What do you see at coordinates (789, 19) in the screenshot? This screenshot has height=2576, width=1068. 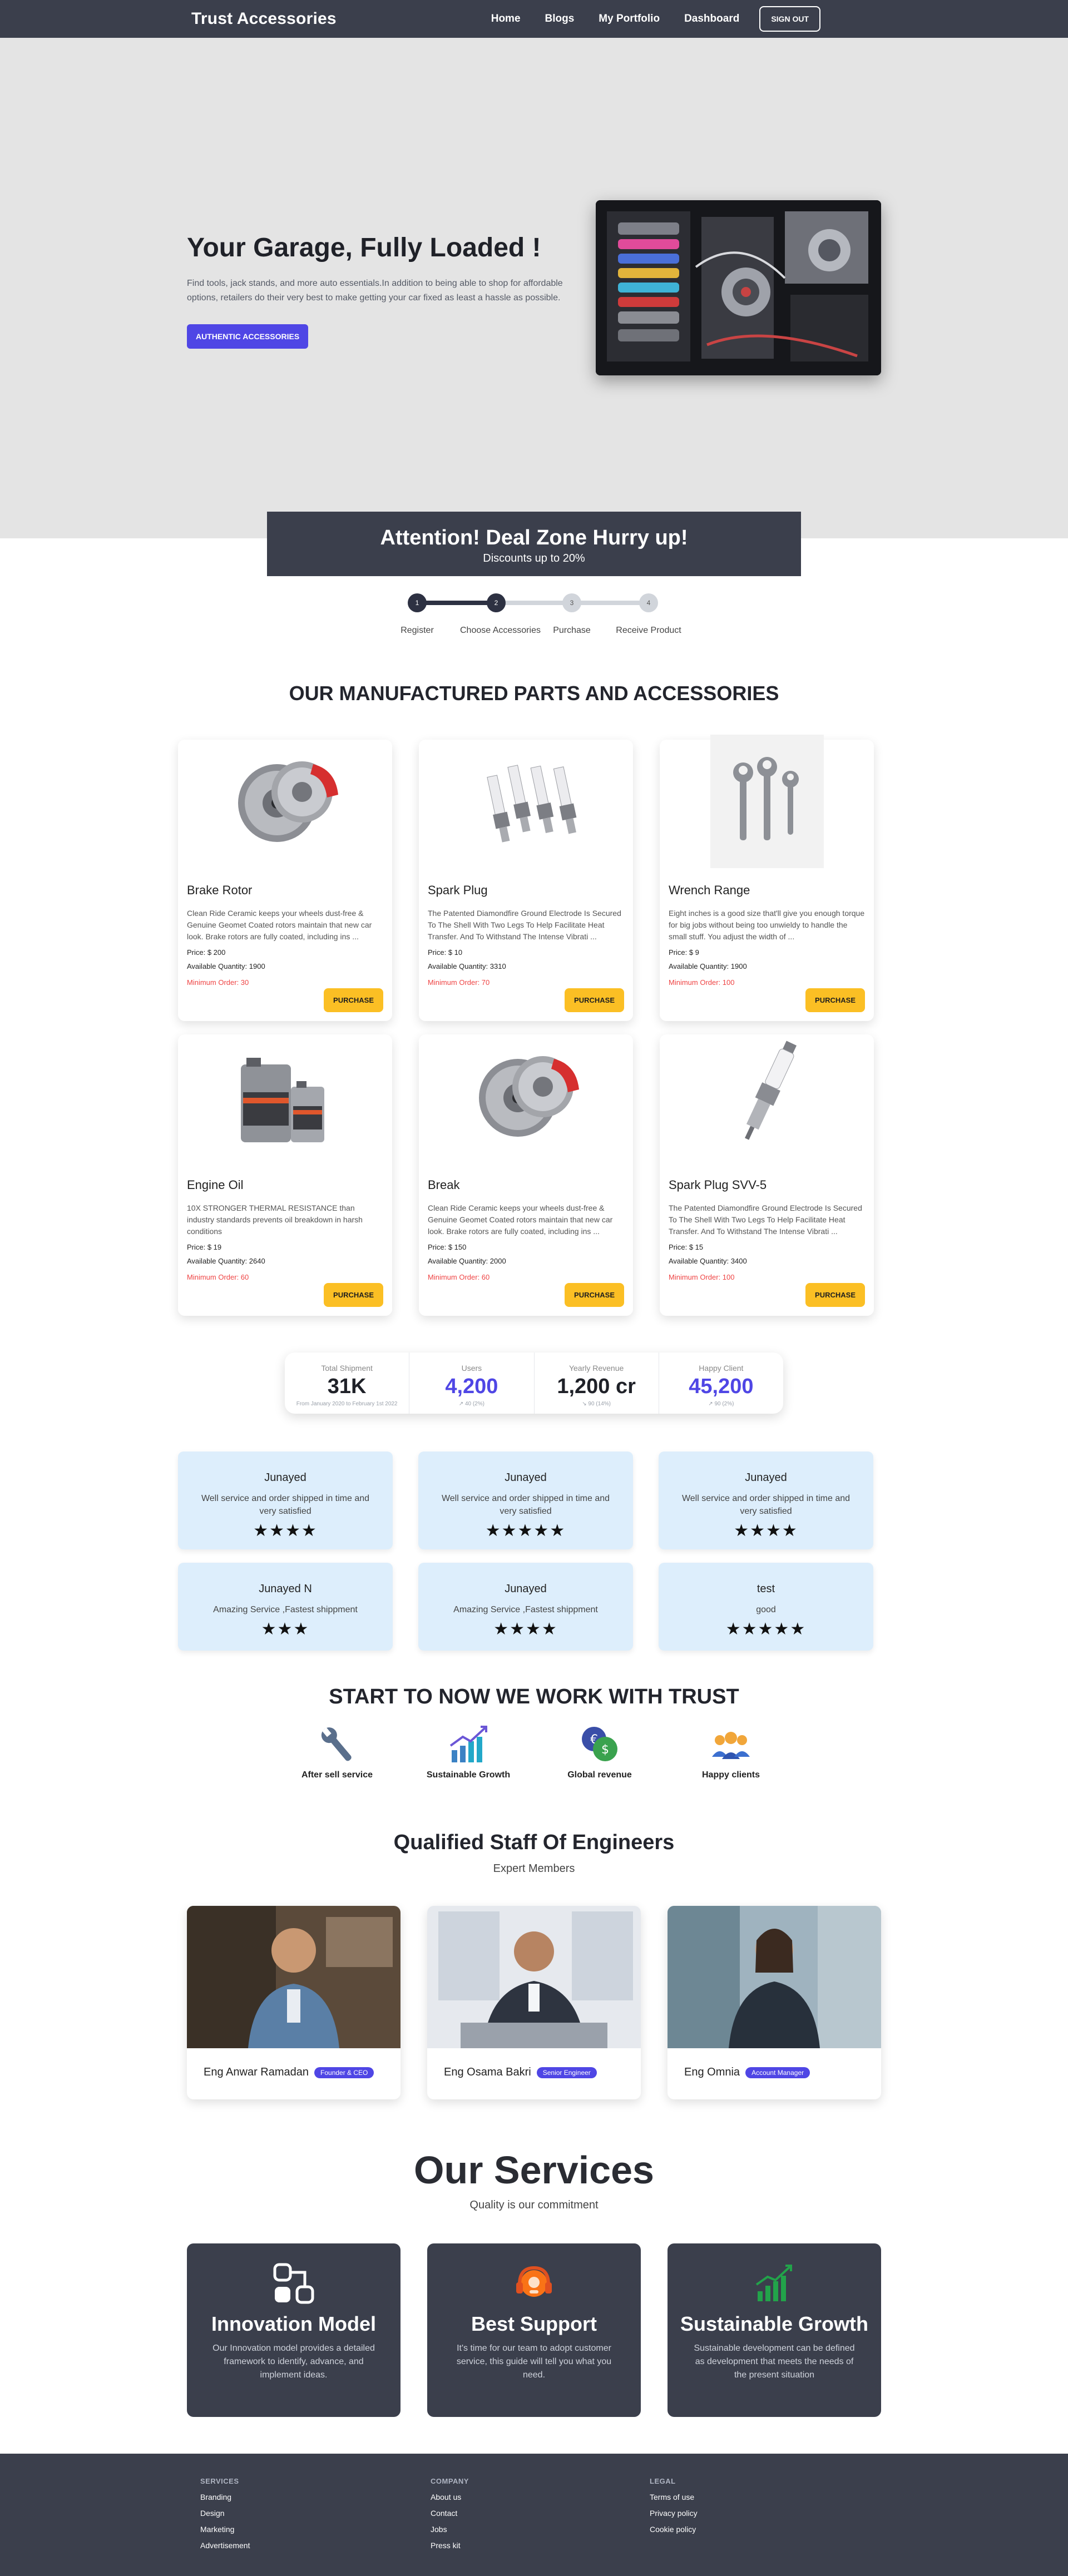 I see `signout-button: SIGN OUT` at bounding box center [789, 19].